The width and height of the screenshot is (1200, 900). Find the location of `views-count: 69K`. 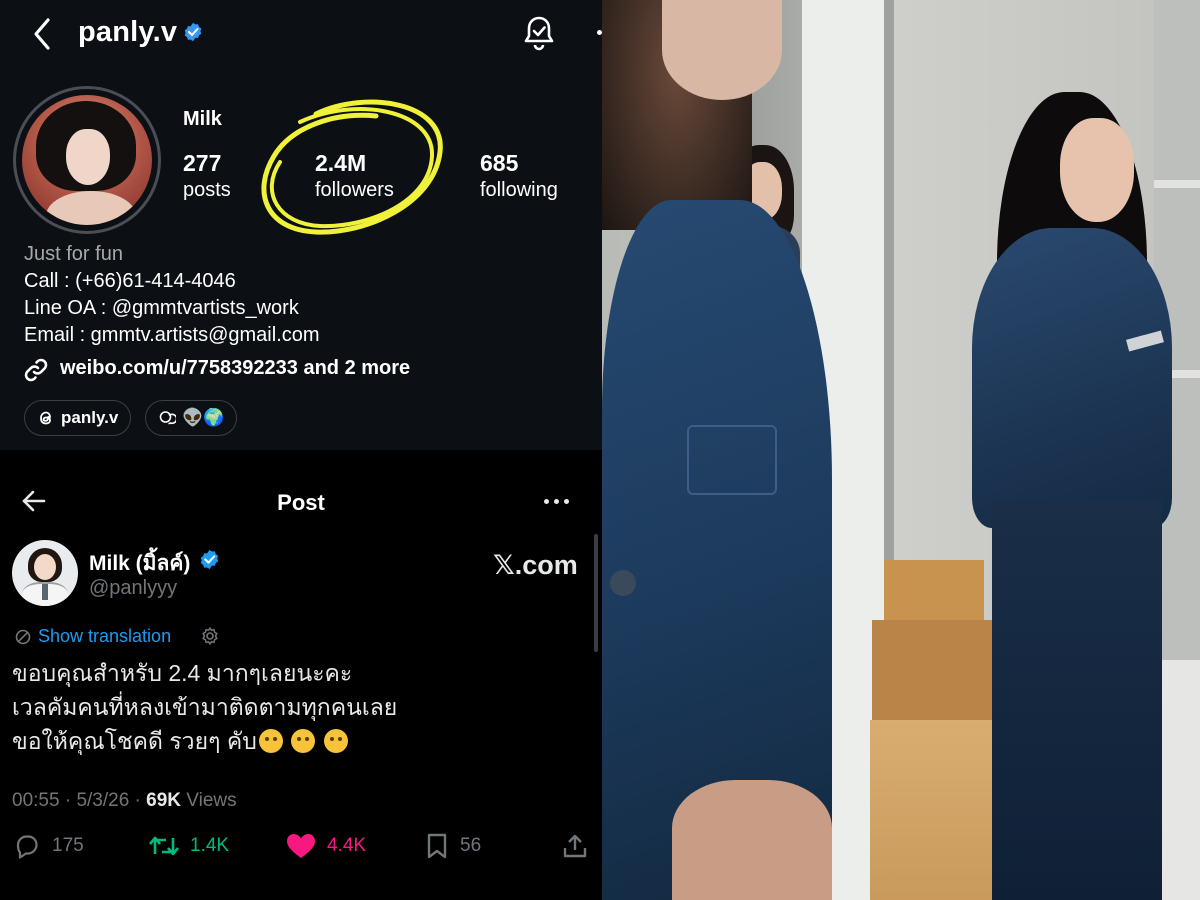

views-count: 69K is located at coordinates (163, 800).